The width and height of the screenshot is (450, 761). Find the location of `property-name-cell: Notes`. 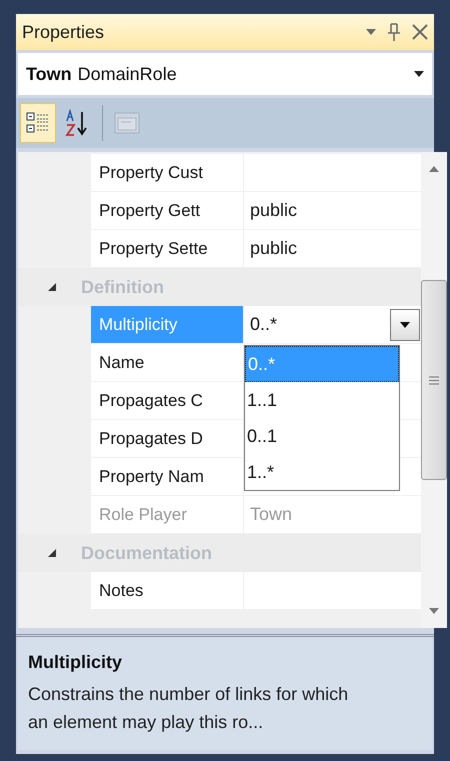

property-name-cell: Notes is located at coordinates (167, 590).